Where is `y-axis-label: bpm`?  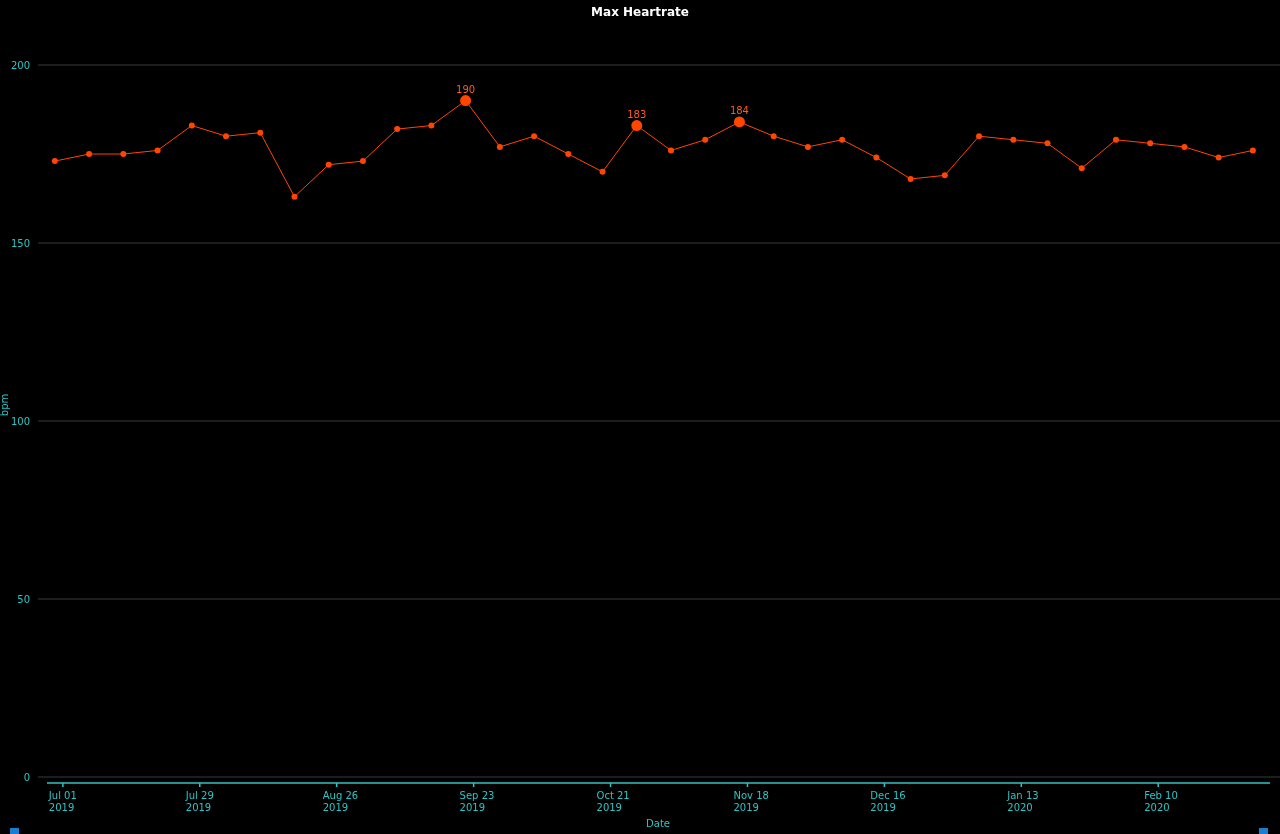 y-axis-label: bpm is located at coordinates (5, 405).